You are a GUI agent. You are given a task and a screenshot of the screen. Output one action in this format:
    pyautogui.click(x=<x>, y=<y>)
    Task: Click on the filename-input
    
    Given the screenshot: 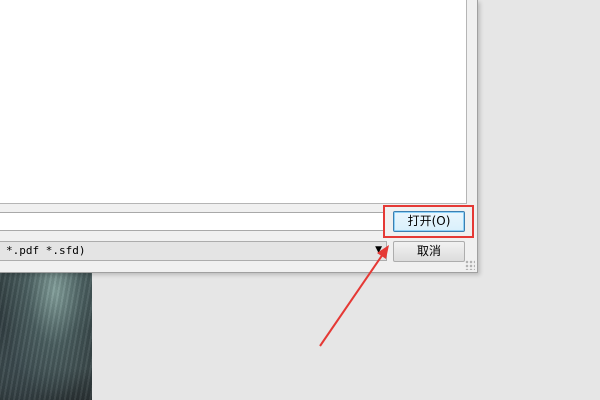 What is the action you would take?
    pyautogui.click(x=192, y=221)
    